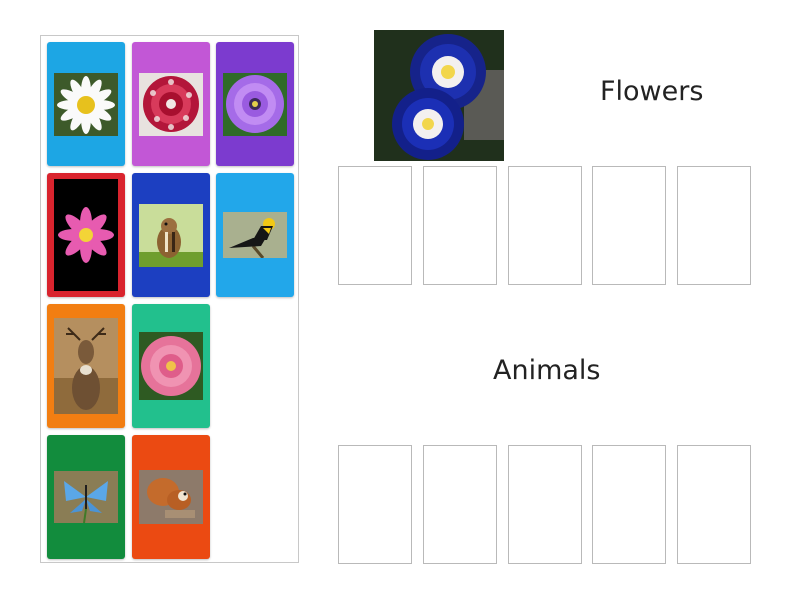  I want to click on purple-dahlia-image, so click(255, 104).